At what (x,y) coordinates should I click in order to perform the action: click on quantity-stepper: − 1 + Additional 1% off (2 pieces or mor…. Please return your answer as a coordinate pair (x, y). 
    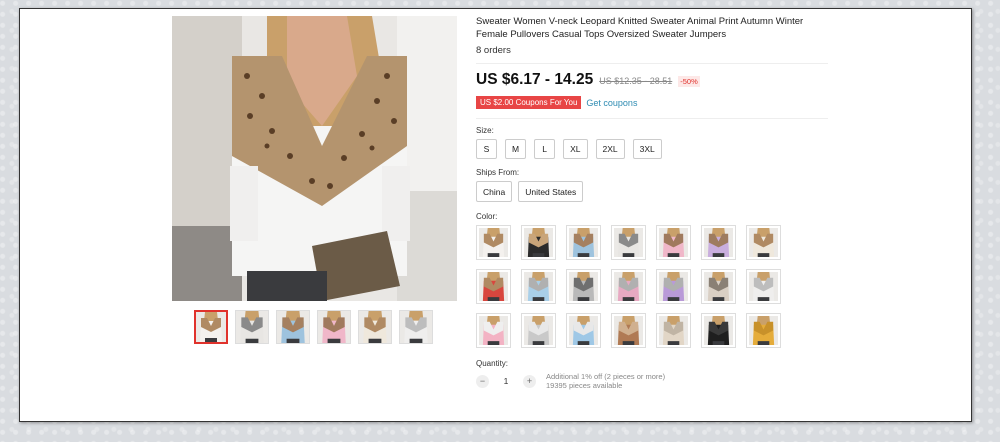
    Looking at the image, I should click on (652, 381).